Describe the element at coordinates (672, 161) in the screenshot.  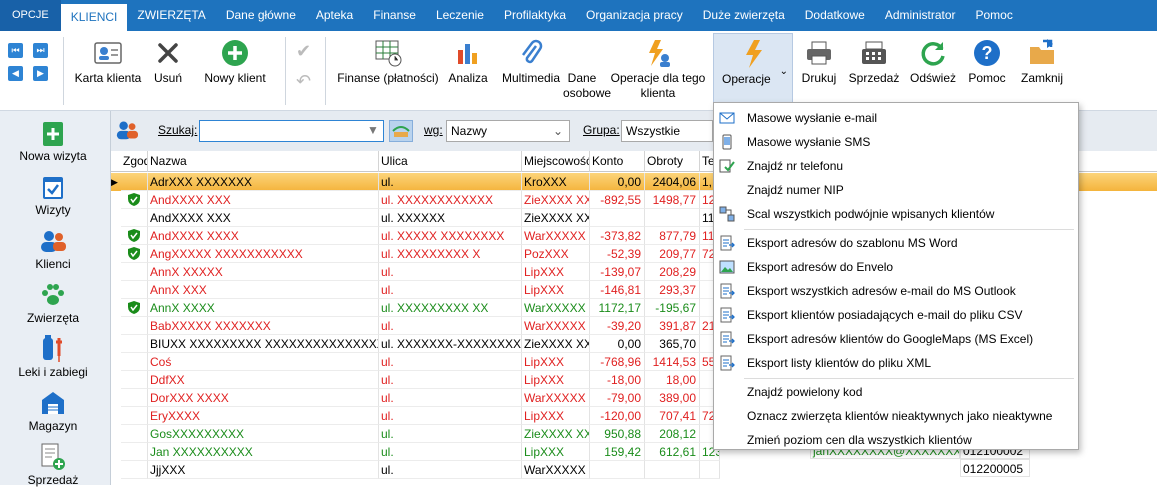
I see `column-header-obroty: Obroty` at that location.